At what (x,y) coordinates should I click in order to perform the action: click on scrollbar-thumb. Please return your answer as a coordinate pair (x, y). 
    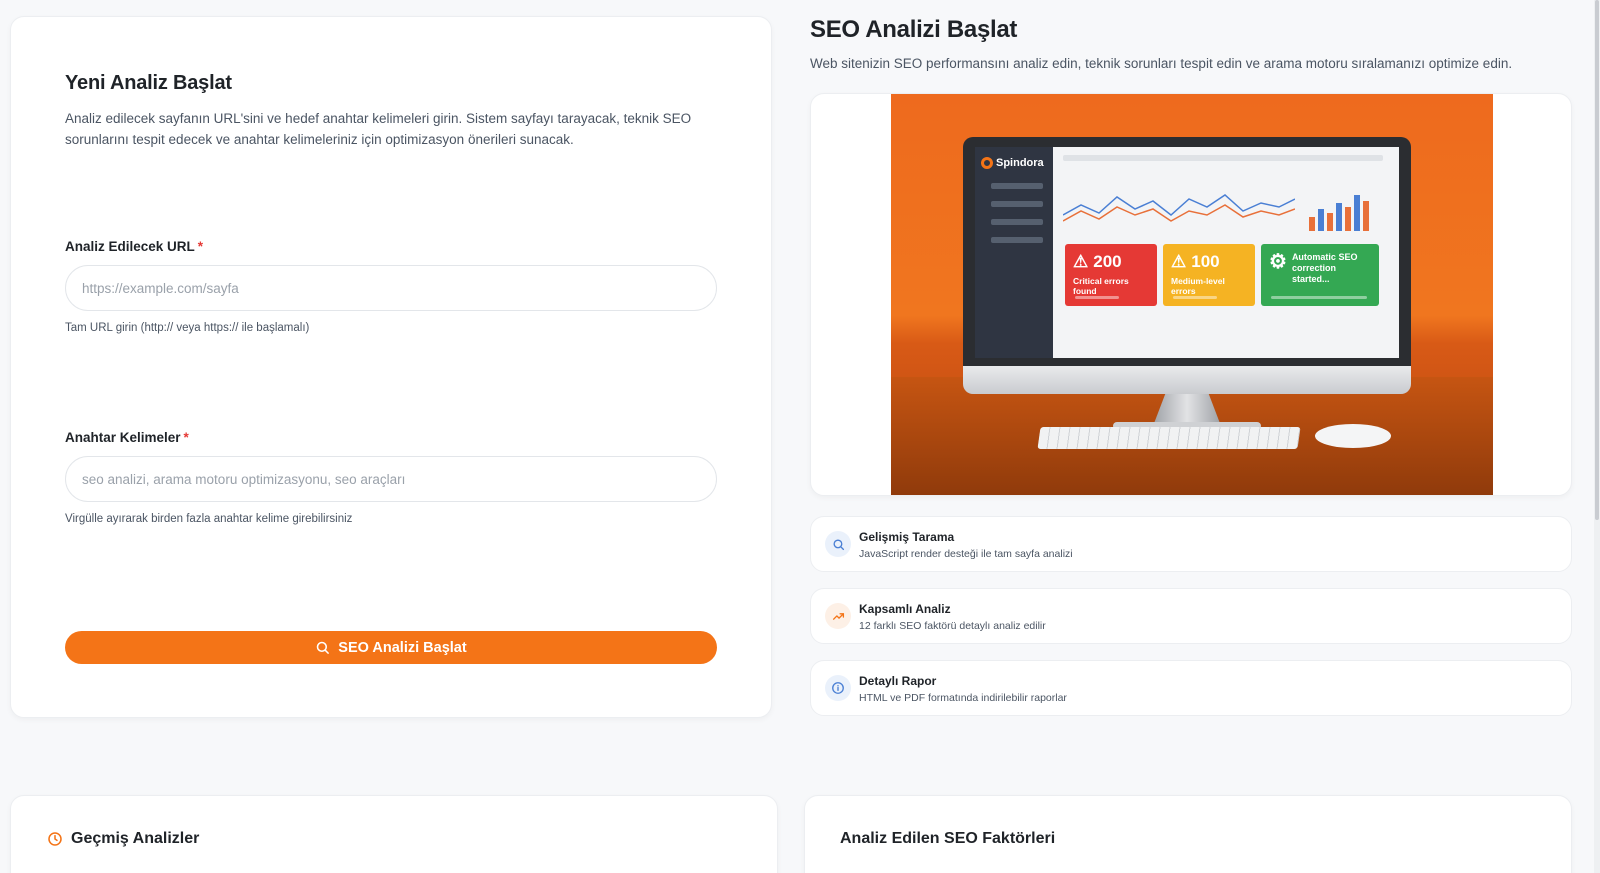
    Looking at the image, I should click on (1597, 260).